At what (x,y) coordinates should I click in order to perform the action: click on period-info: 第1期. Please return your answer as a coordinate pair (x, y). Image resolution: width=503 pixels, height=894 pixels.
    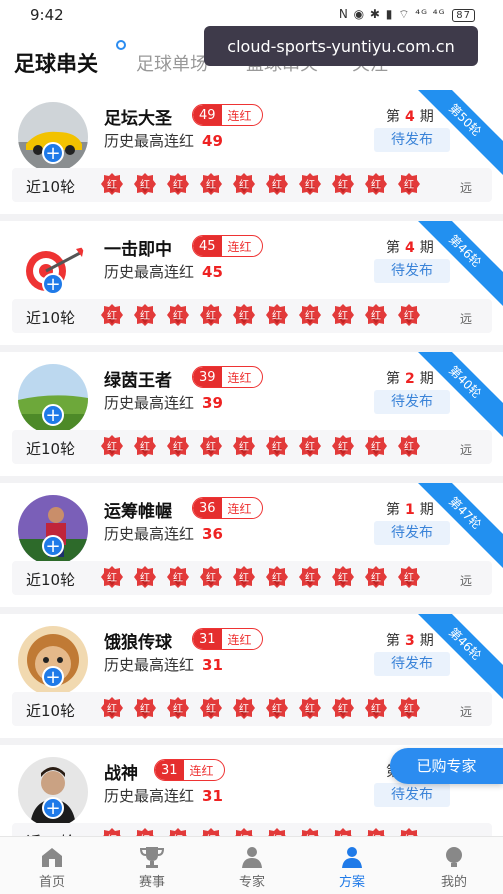
    Looking at the image, I should click on (410, 509).